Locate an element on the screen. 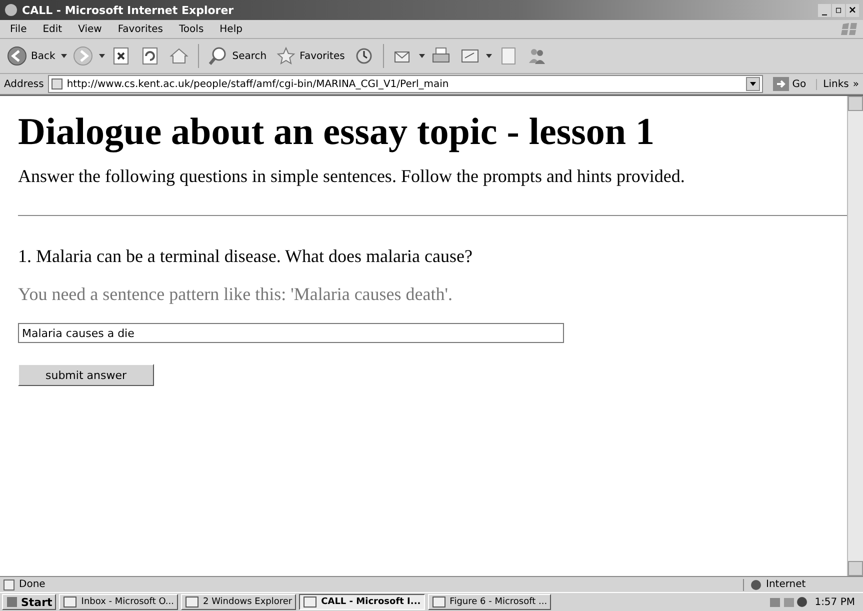 The height and width of the screenshot is (611, 863). menu-item: Edit is located at coordinates (52, 29).